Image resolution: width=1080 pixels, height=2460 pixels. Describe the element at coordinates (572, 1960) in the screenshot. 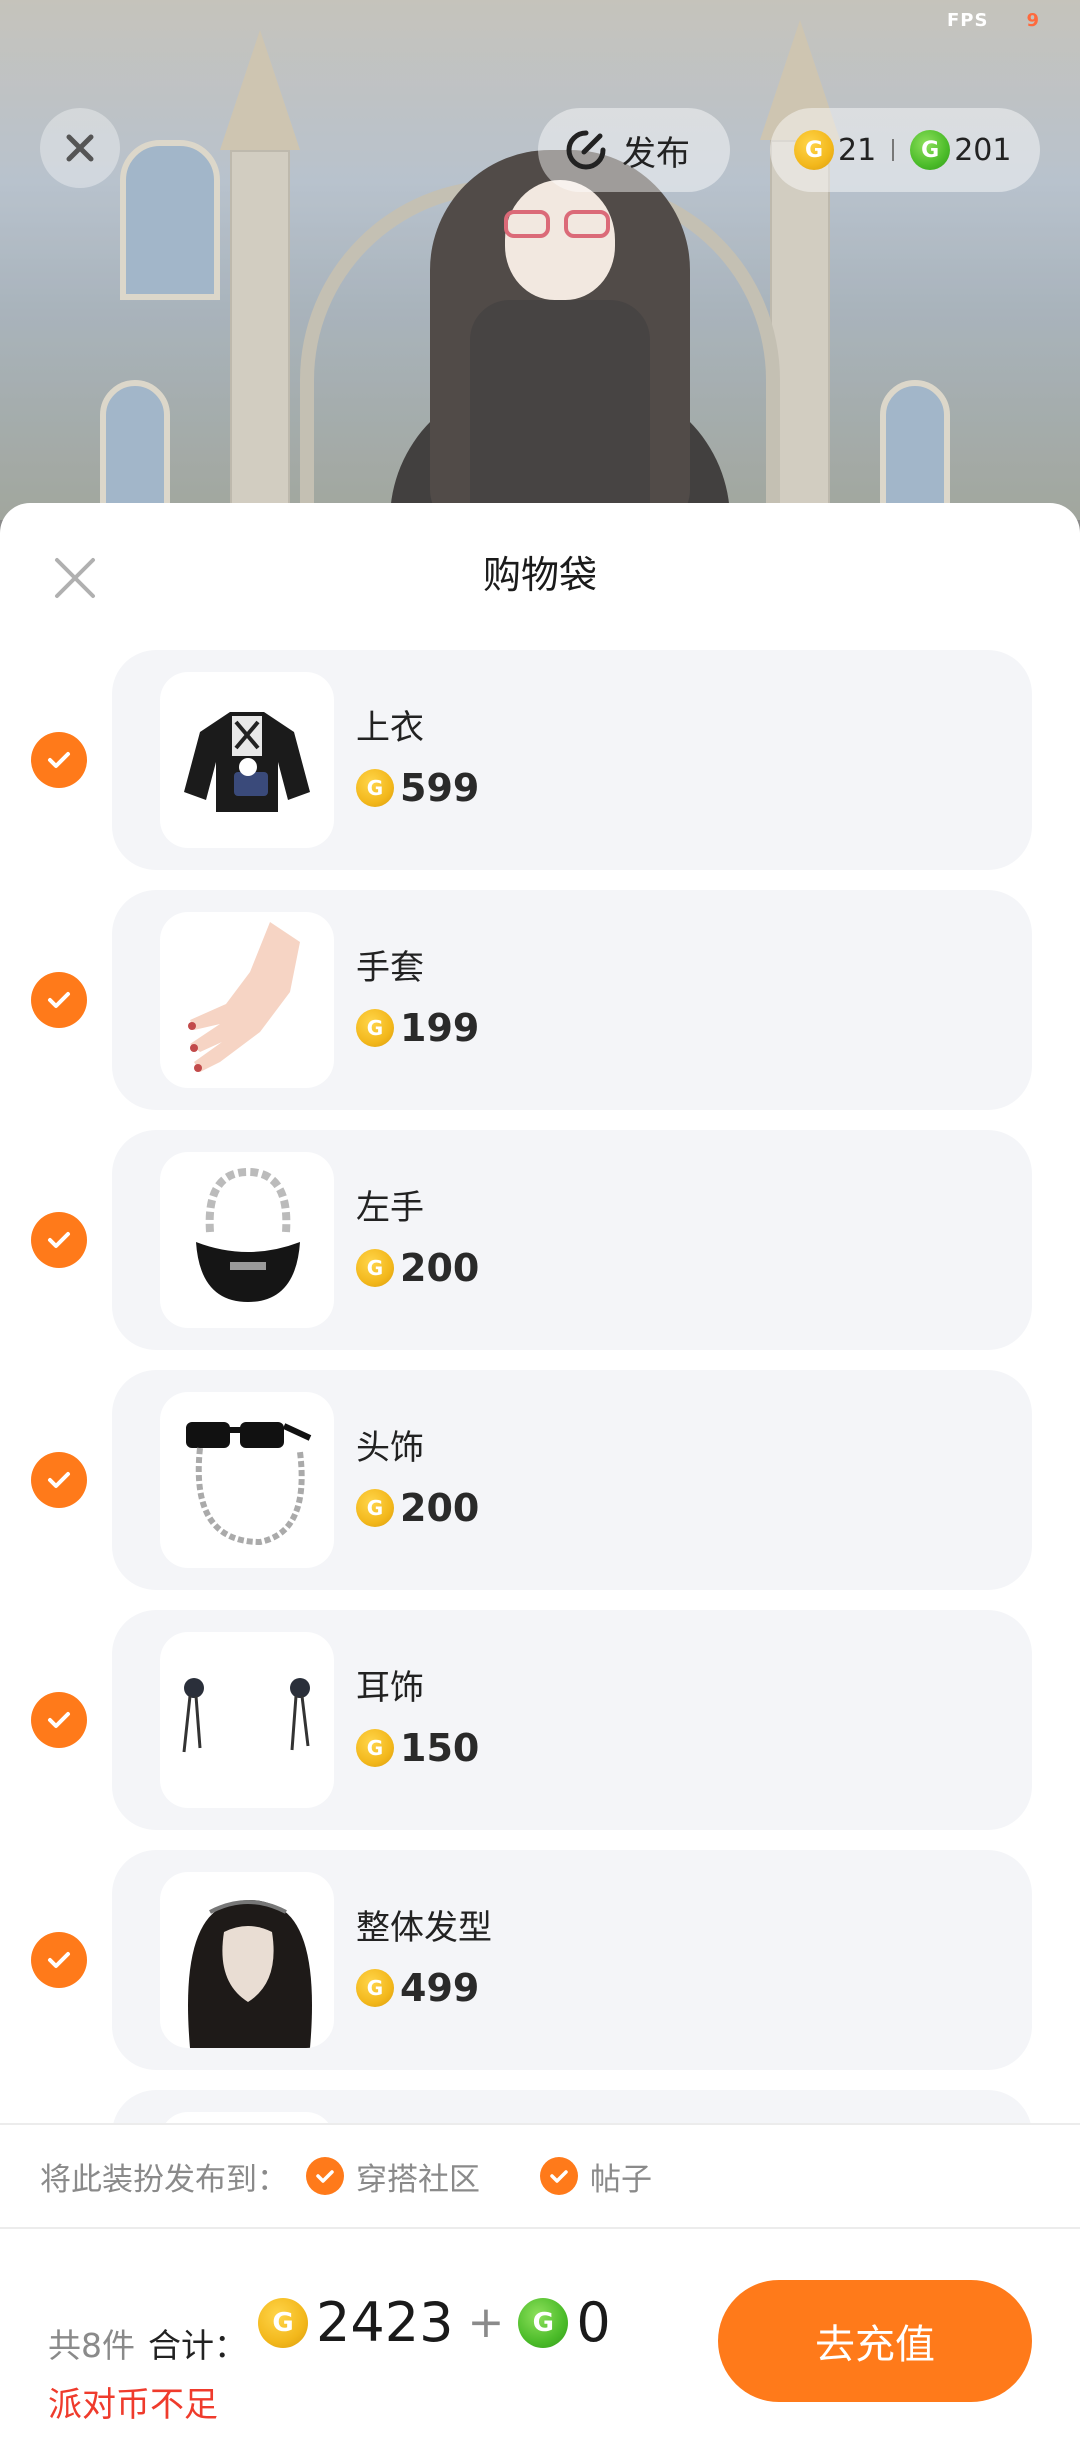

I see `item-card: 整体发型 G 499` at that location.